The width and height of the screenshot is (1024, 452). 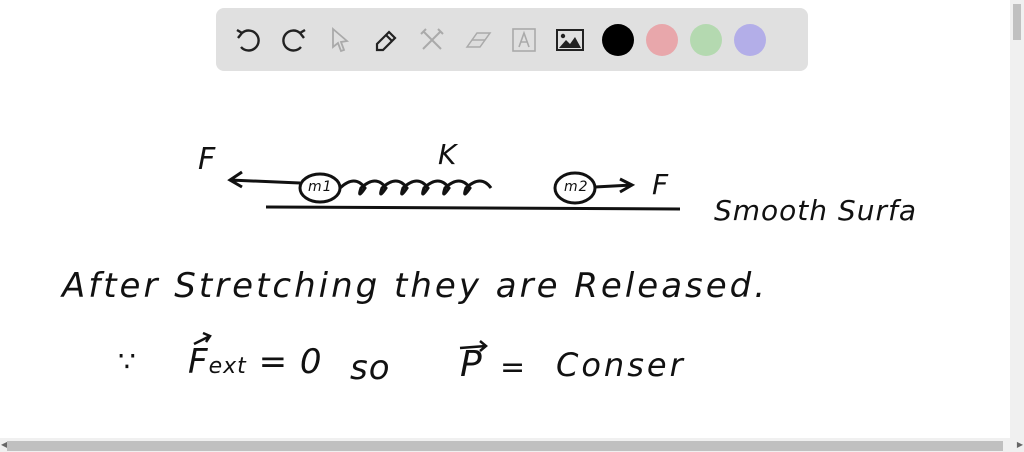 What do you see at coordinates (513, 367) in the screenshot?
I see `p-equals: =` at bounding box center [513, 367].